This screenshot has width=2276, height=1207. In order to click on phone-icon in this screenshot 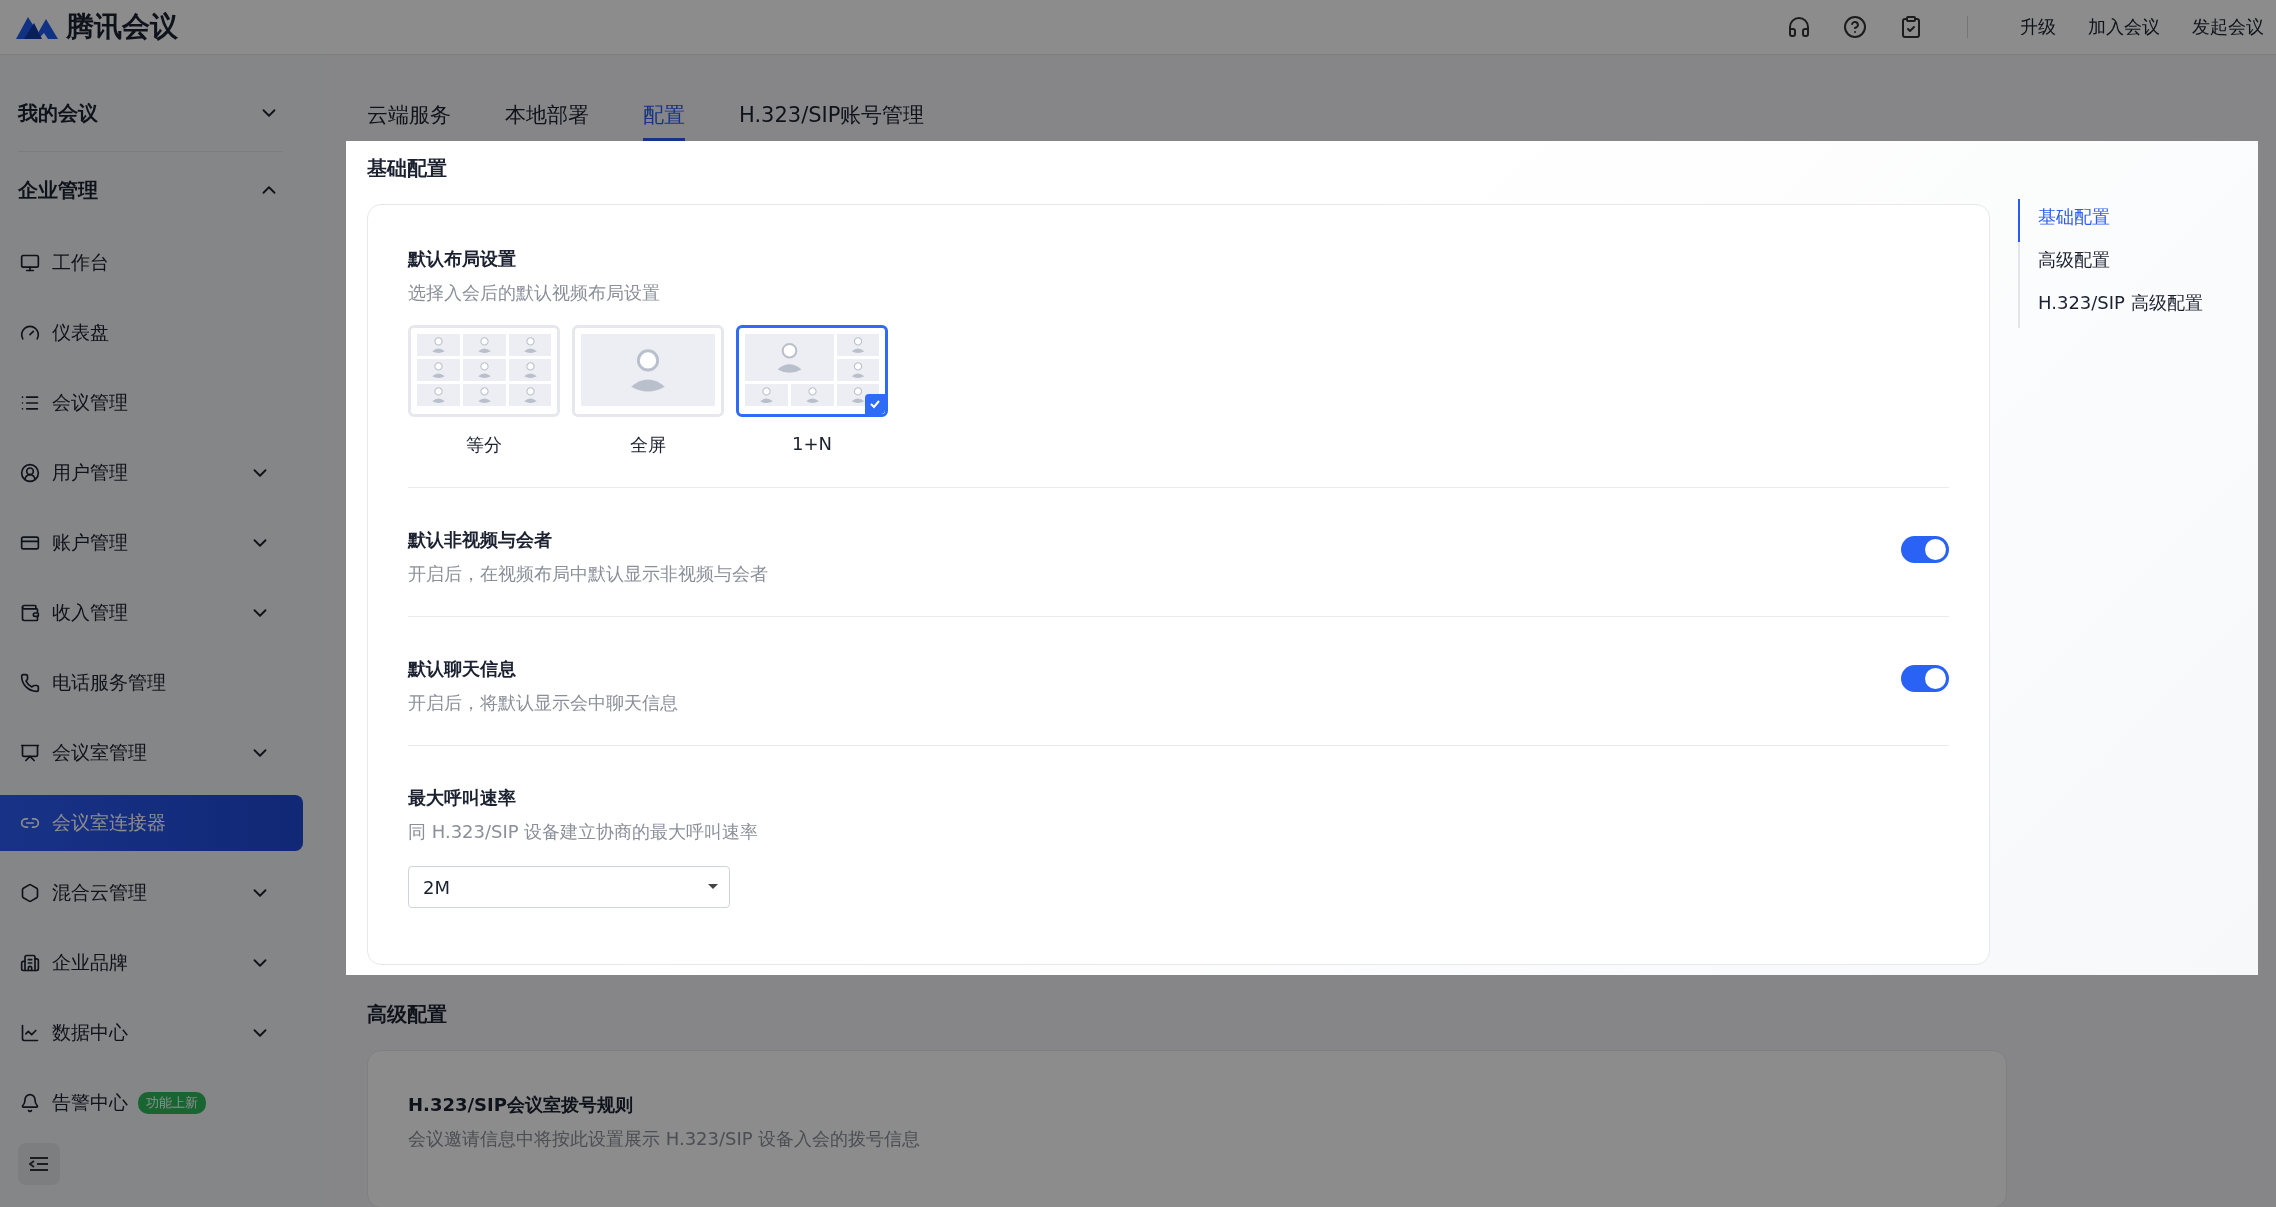, I will do `click(30, 683)`.